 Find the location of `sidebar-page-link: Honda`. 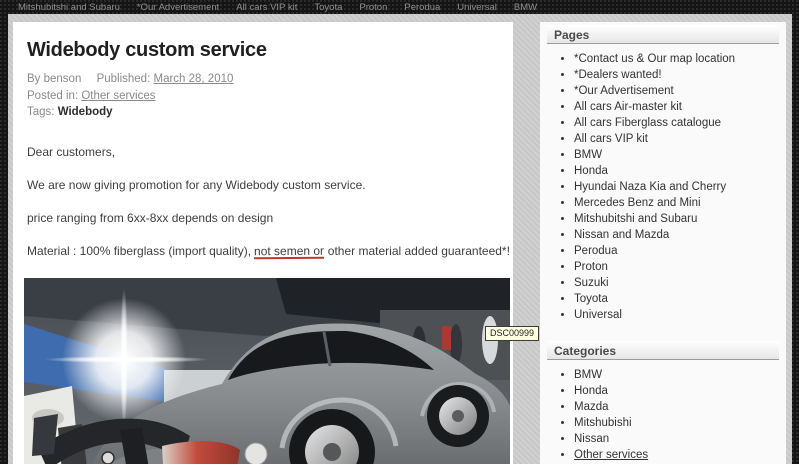

sidebar-page-link: Honda is located at coordinates (676, 171).